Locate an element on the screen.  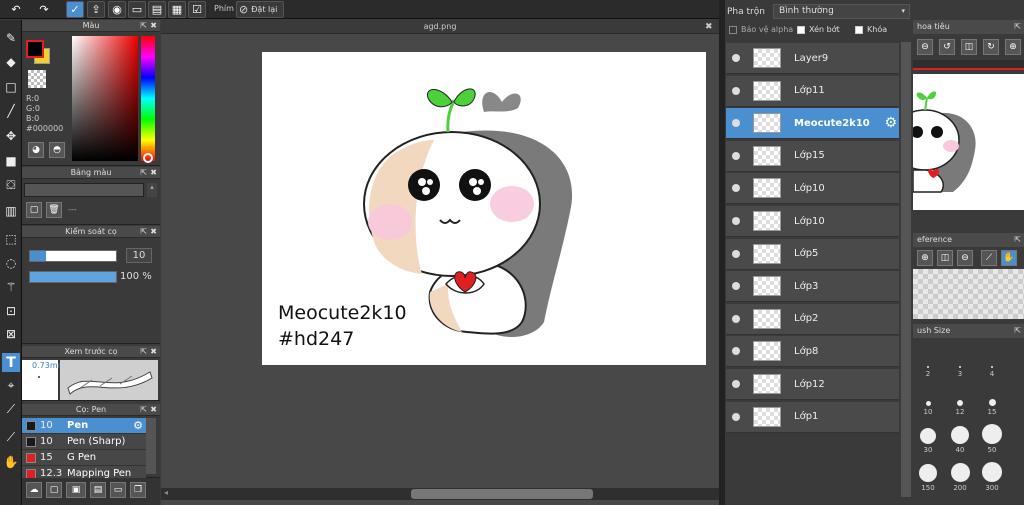
move-tool-icon: ✥ is located at coordinates (11, 135).